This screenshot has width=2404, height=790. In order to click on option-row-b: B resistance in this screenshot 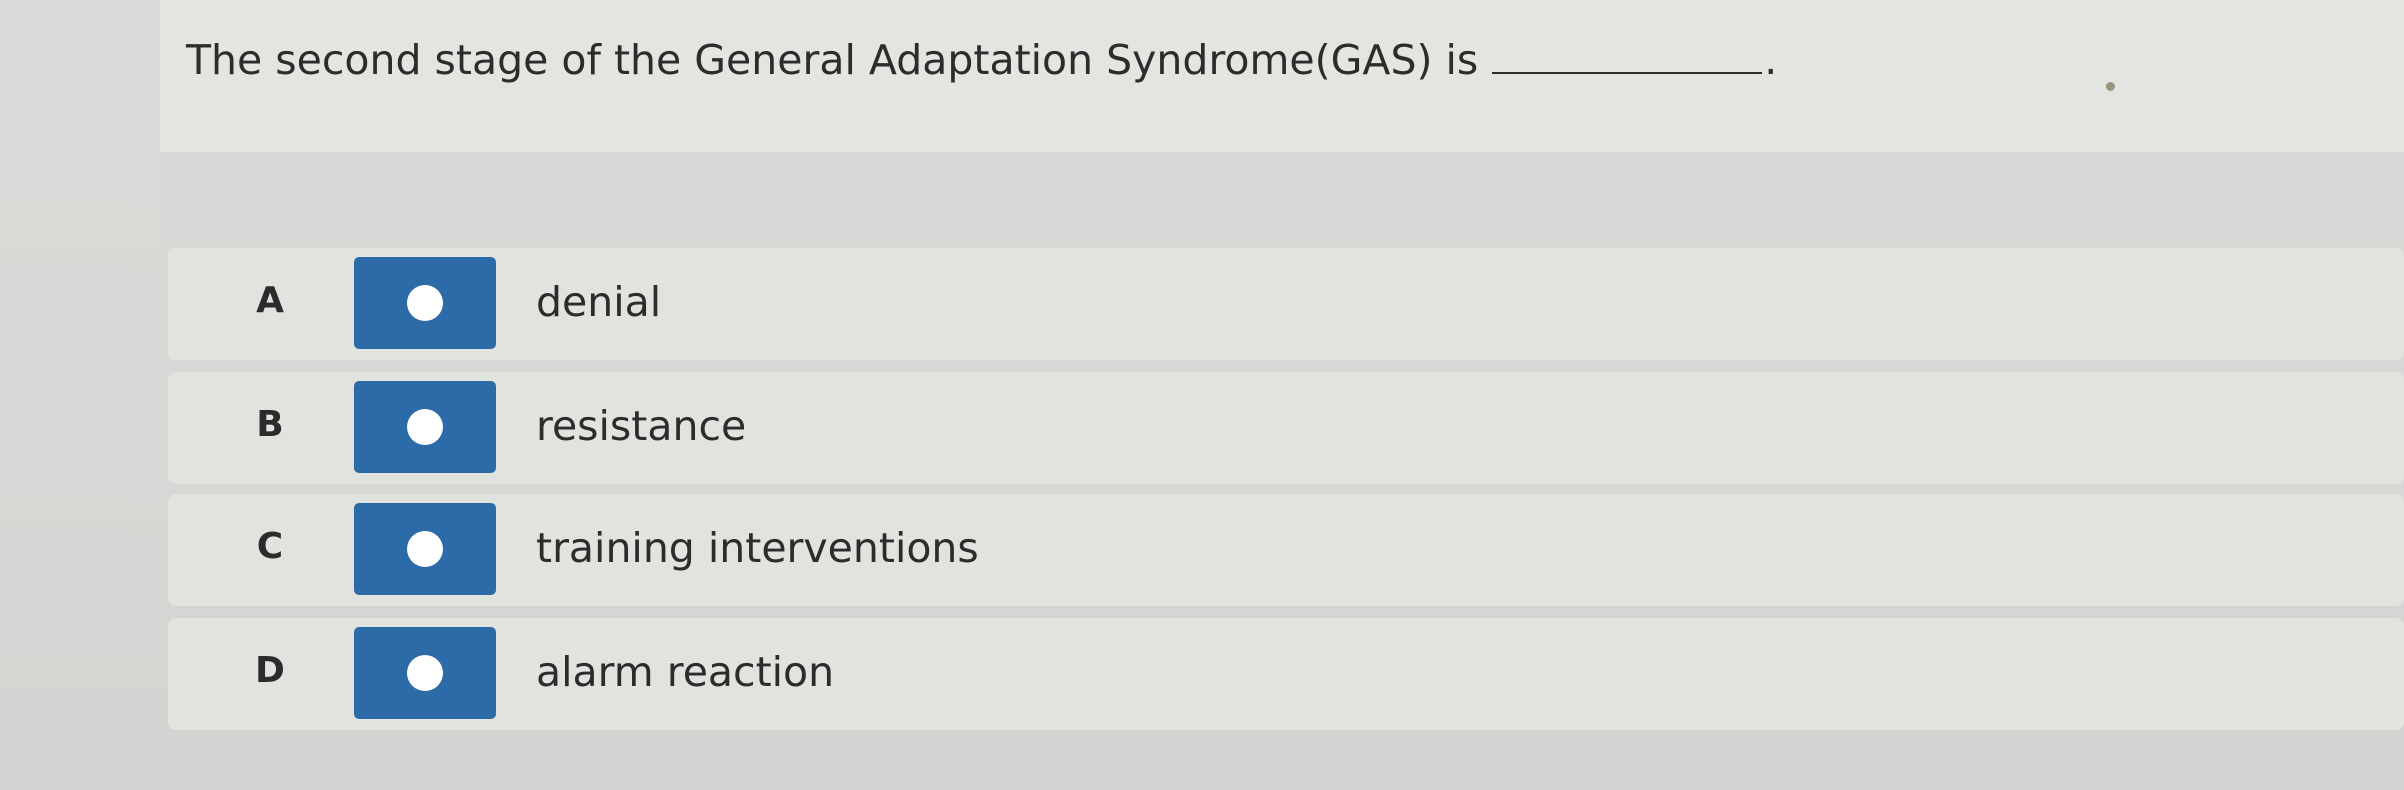, I will do `click(1286, 428)`.